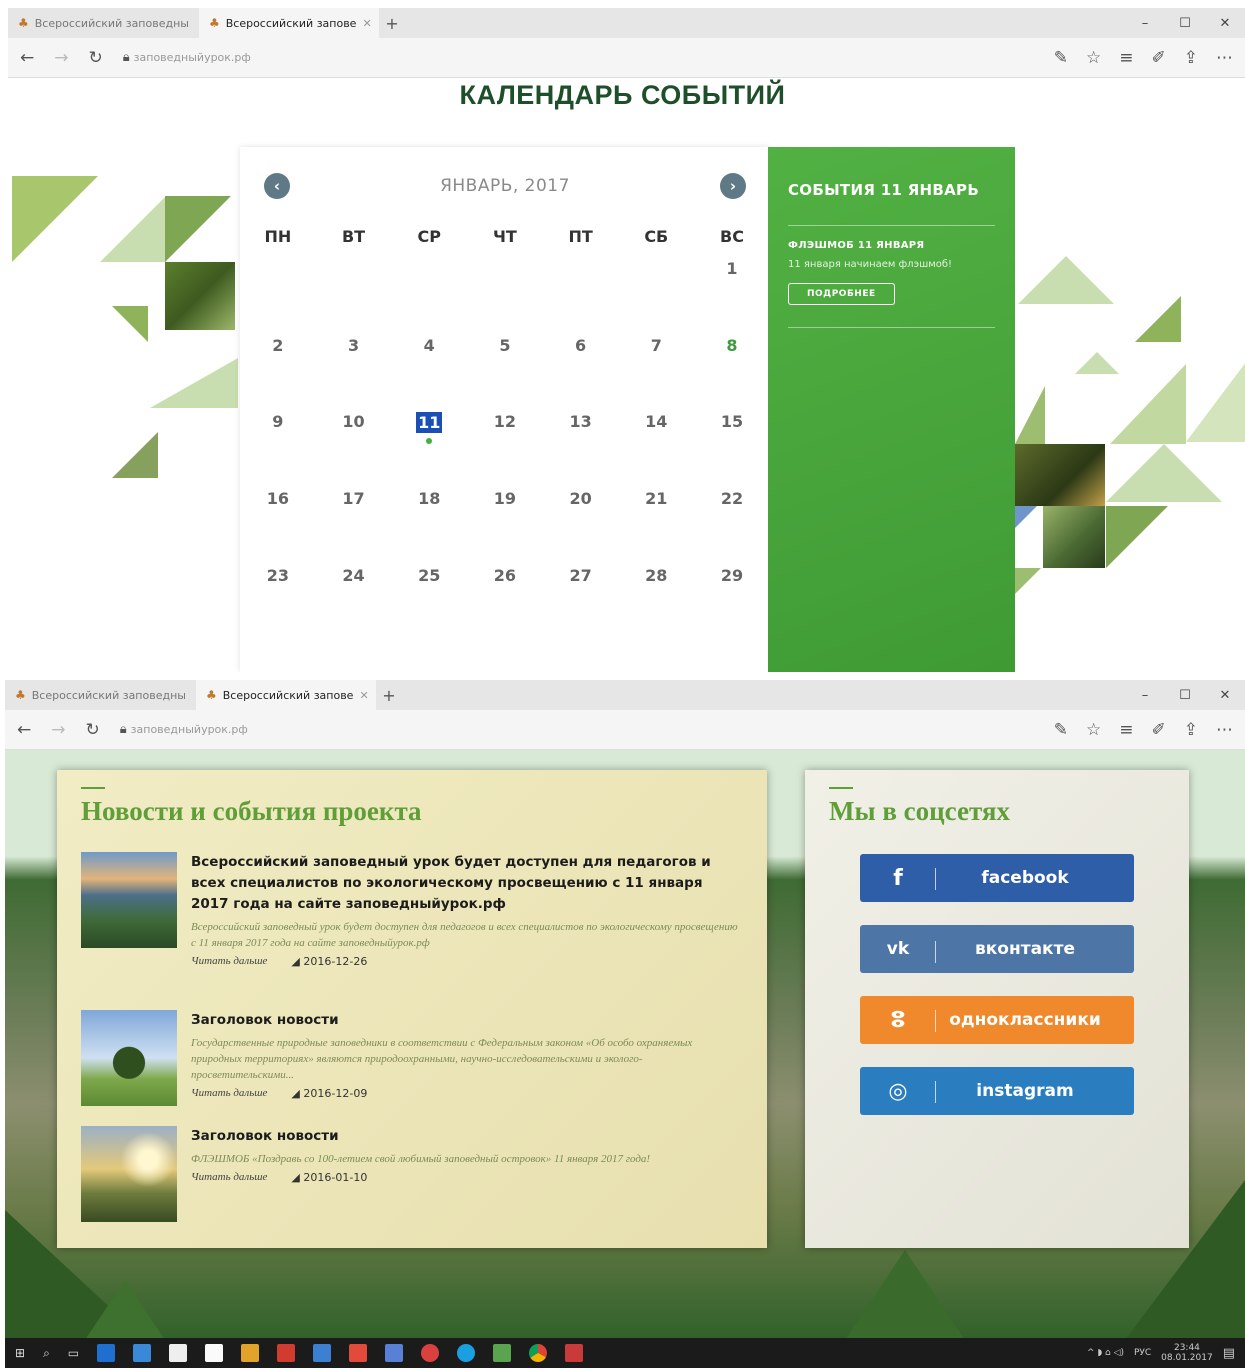 This screenshot has width=1245, height=1368. What do you see at coordinates (73, 1353) in the screenshot?
I see `task-view-icon: ▭` at bounding box center [73, 1353].